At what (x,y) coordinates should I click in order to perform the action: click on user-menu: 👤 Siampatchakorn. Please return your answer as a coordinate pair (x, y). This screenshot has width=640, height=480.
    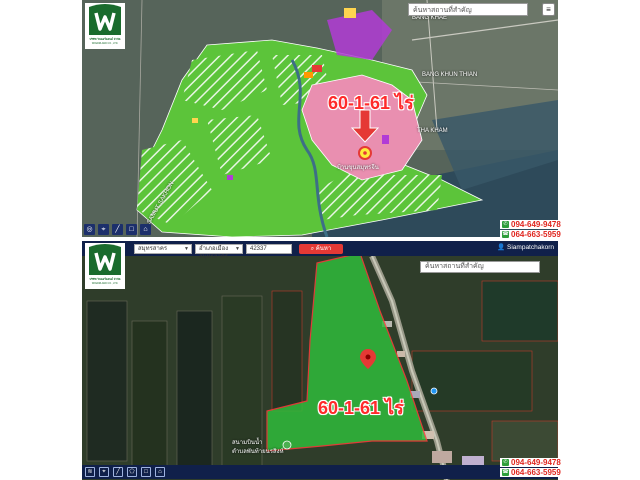
    Looking at the image, I should click on (525, 248).